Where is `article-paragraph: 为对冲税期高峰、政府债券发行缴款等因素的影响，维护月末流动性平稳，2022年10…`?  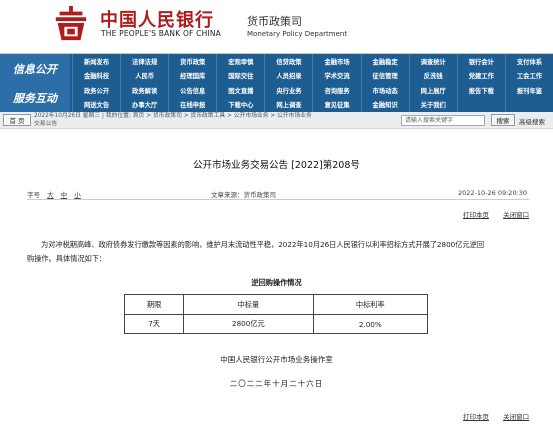
article-paragraph: 为对冲税期高峰、政府债券发行缴款等因素的影响，维护月末流动性平稳，2022年10… is located at coordinates (285, 252).